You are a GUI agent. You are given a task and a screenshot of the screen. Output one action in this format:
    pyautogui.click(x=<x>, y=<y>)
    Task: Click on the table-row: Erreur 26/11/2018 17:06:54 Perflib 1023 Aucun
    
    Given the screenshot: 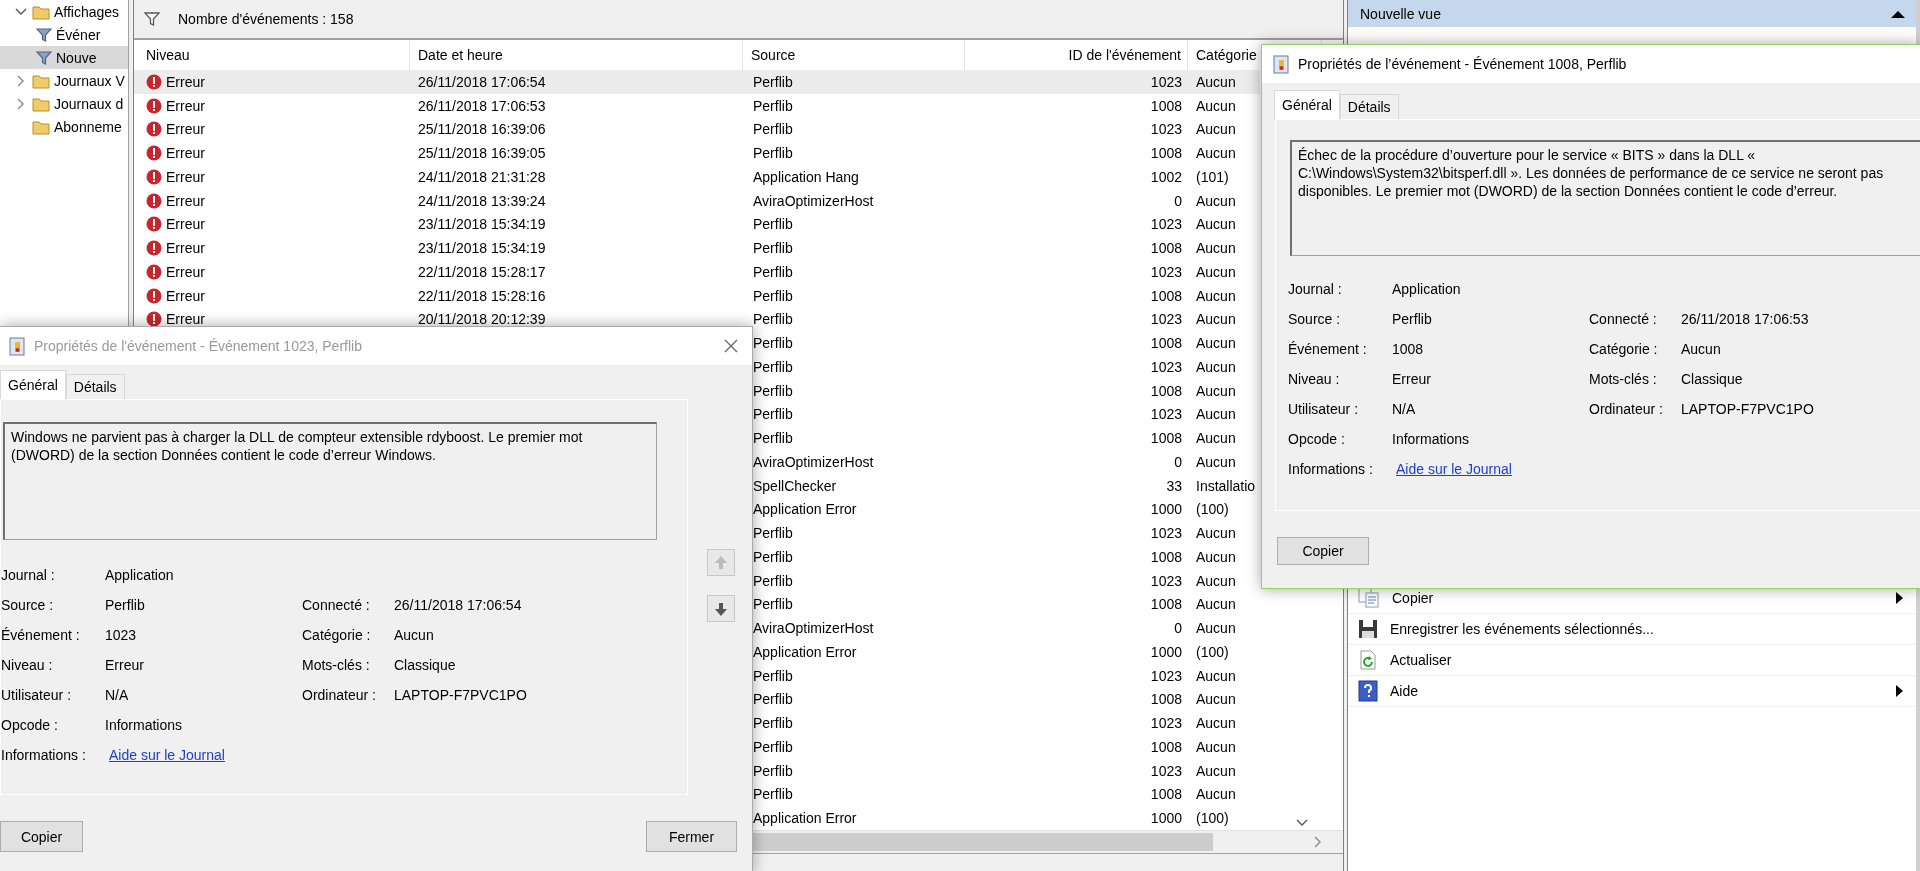 What is the action you would take?
    pyautogui.click(x=697, y=82)
    